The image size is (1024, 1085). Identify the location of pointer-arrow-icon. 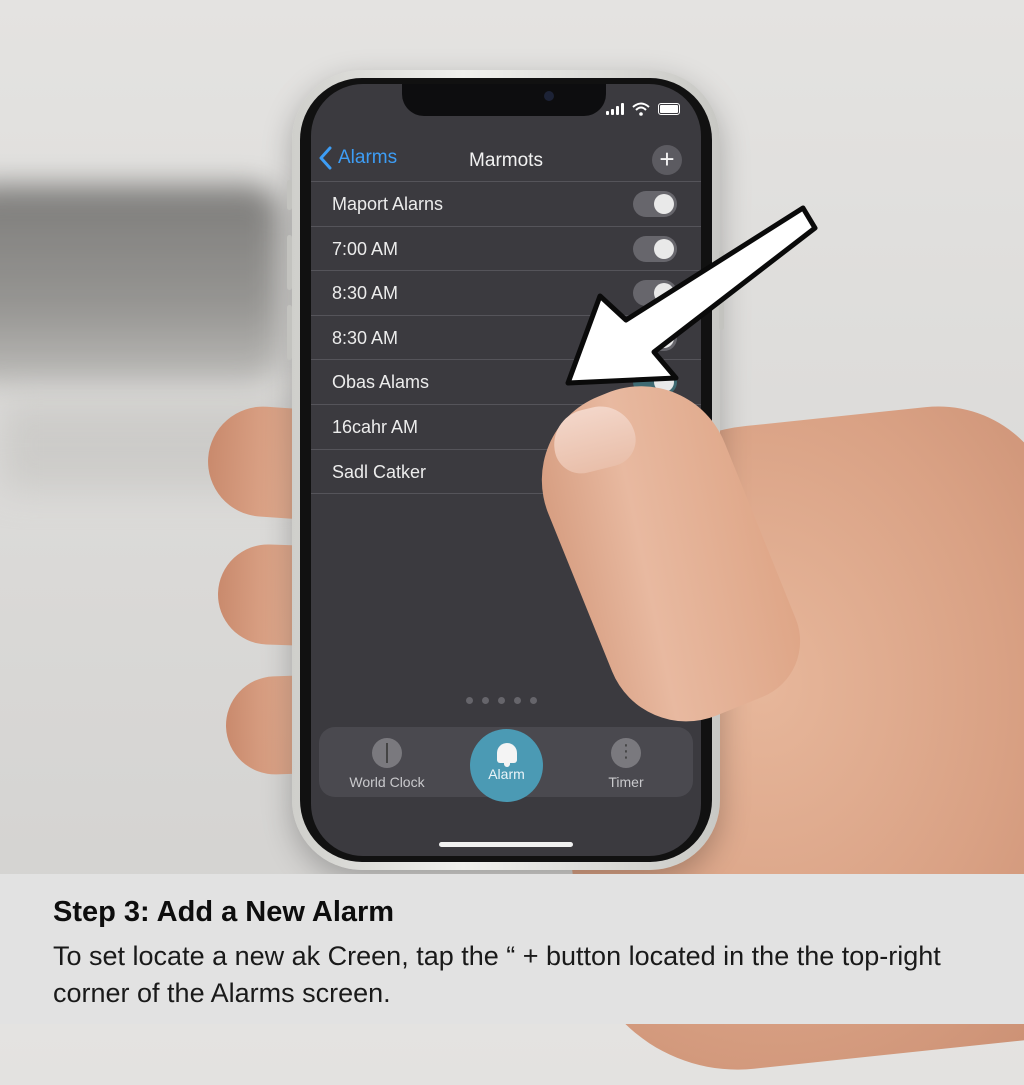
(691, 295).